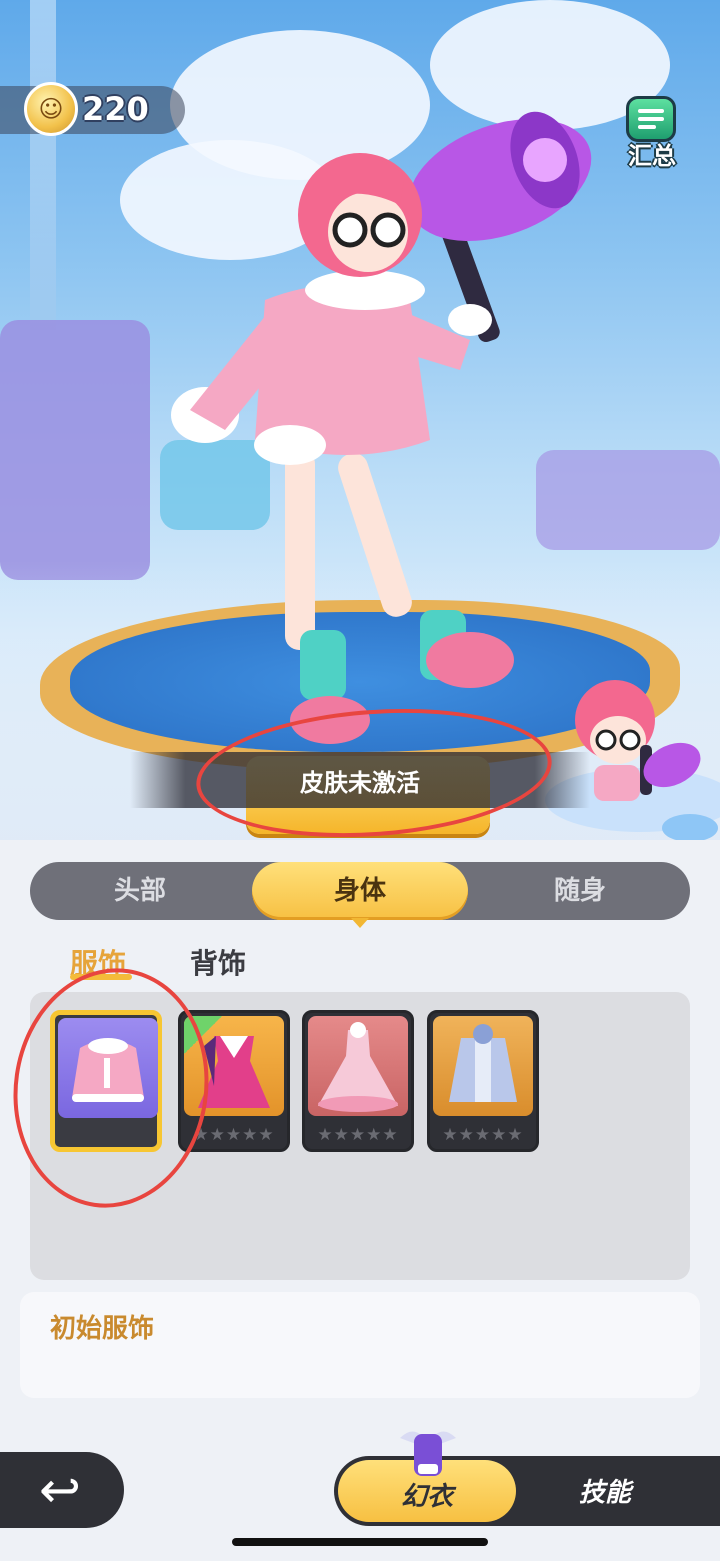  What do you see at coordinates (483, 1063) in the screenshot?
I see `jacket-icon` at bounding box center [483, 1063].